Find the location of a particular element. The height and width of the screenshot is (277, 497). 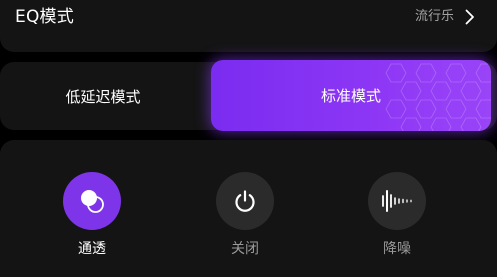

noise-cancel-button is located at coordinates (397, 201).